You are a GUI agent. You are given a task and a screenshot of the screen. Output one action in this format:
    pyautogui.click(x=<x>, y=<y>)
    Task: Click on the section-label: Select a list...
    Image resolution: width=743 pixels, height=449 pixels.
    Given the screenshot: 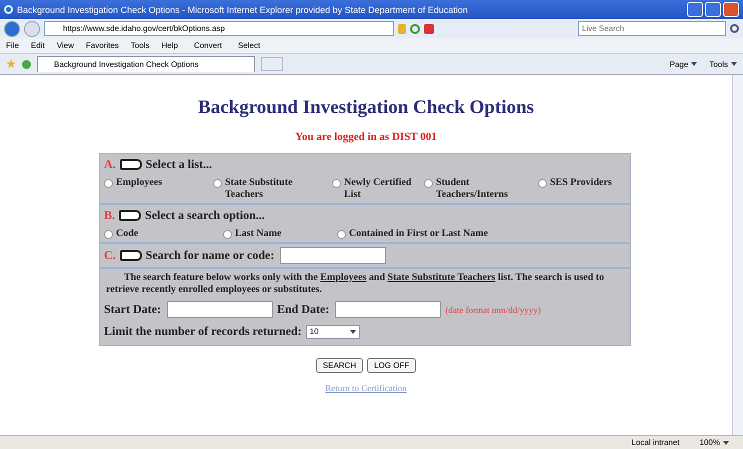 What is the action you would take?
    pyautogui.click(x=179, y=164)
    